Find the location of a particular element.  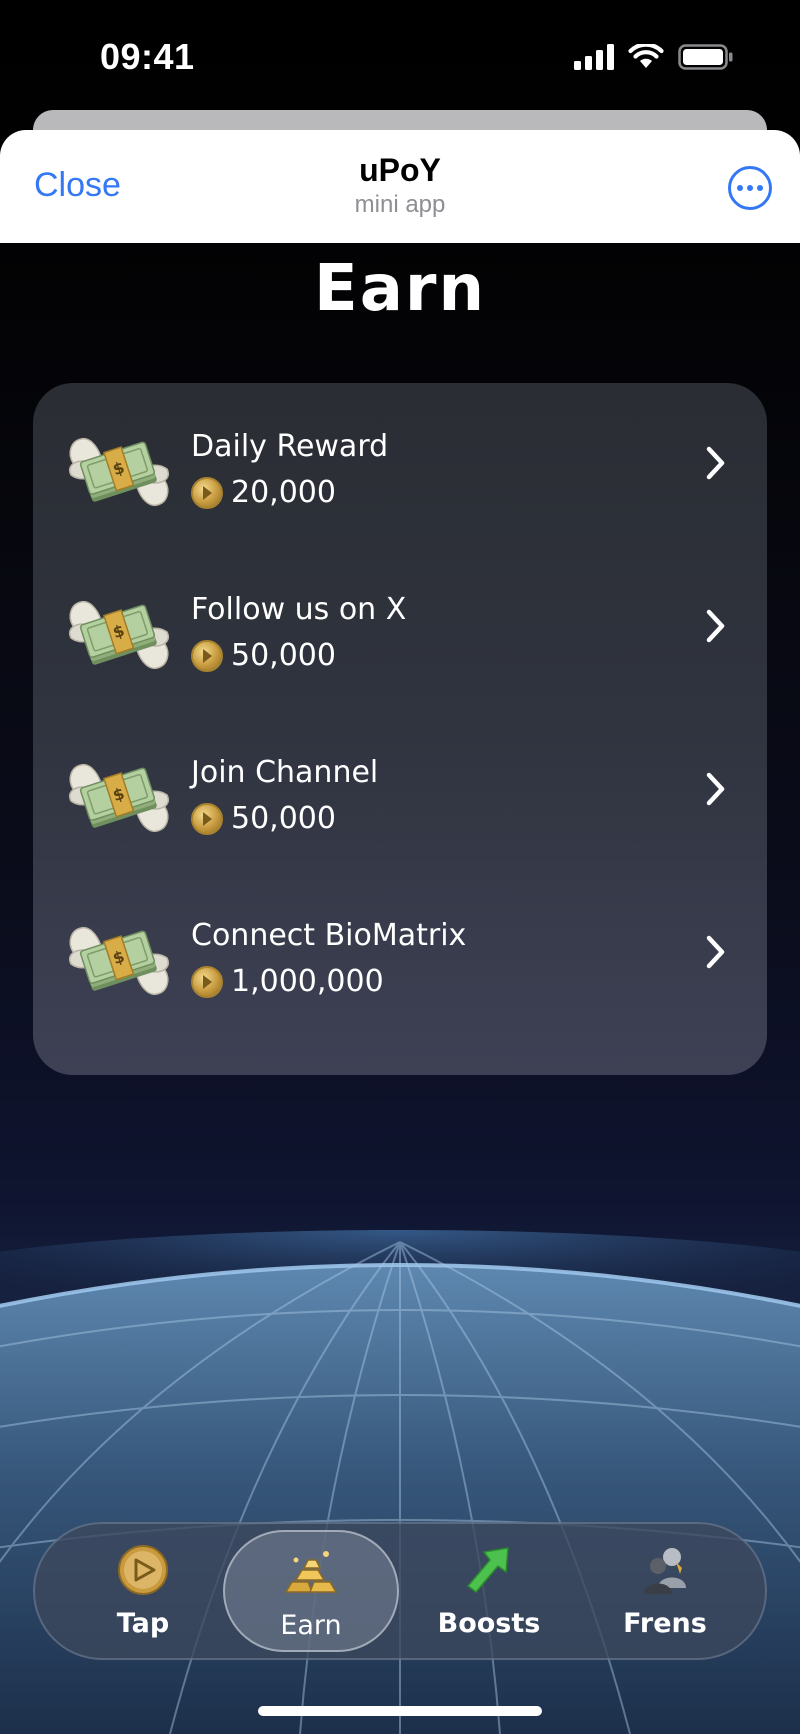

task-name: Connect BioMatrix is located at coordinates (329, 935).